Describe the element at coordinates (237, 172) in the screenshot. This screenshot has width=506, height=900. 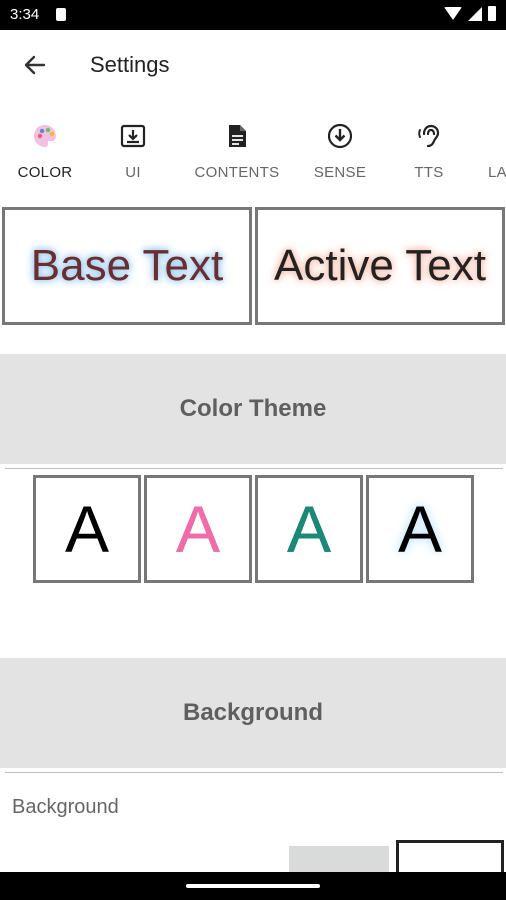
I see `tab-contents-label: CONTENTS` at that location.